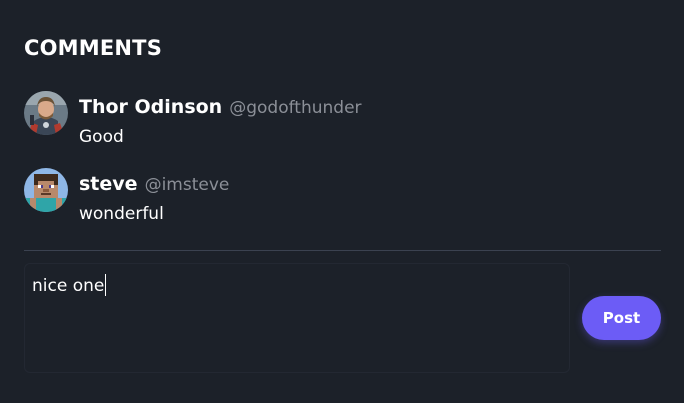 This screenshot has width=684, height=403. I want to click on thor-avatar-icon, so click(46, 113).